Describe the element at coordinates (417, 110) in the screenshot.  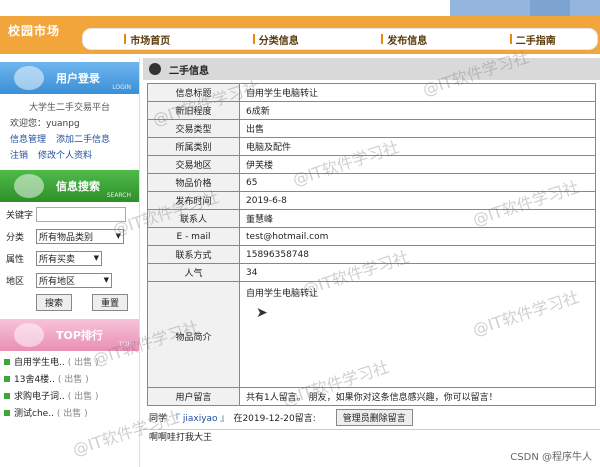
I see `field-value: 6成新` at that location.